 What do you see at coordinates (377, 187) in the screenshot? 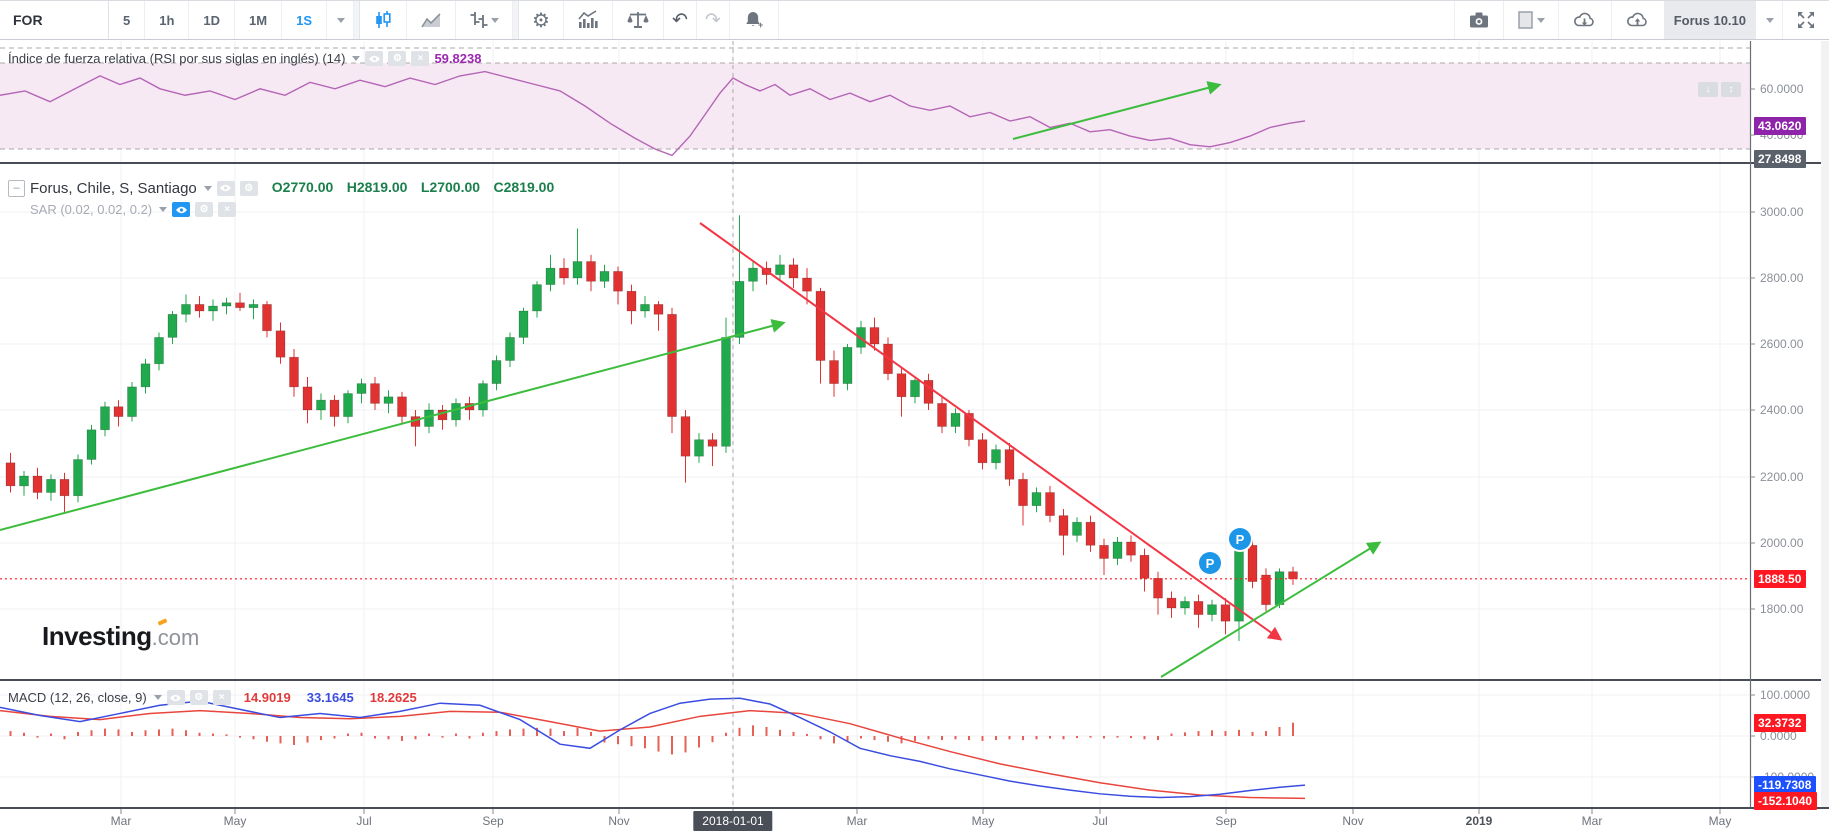
I see `high-value: H2819.00` at bounding box center [377, 187].